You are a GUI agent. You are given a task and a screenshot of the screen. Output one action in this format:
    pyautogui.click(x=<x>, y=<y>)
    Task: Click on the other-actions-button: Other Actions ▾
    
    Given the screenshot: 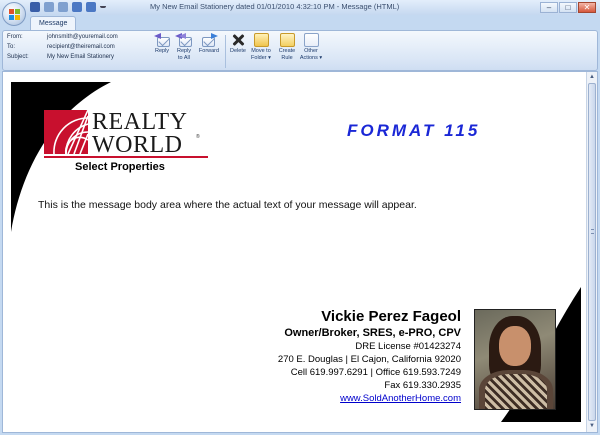 What is the action you would take?
    pyautogui.click(x=311, y=47)
    